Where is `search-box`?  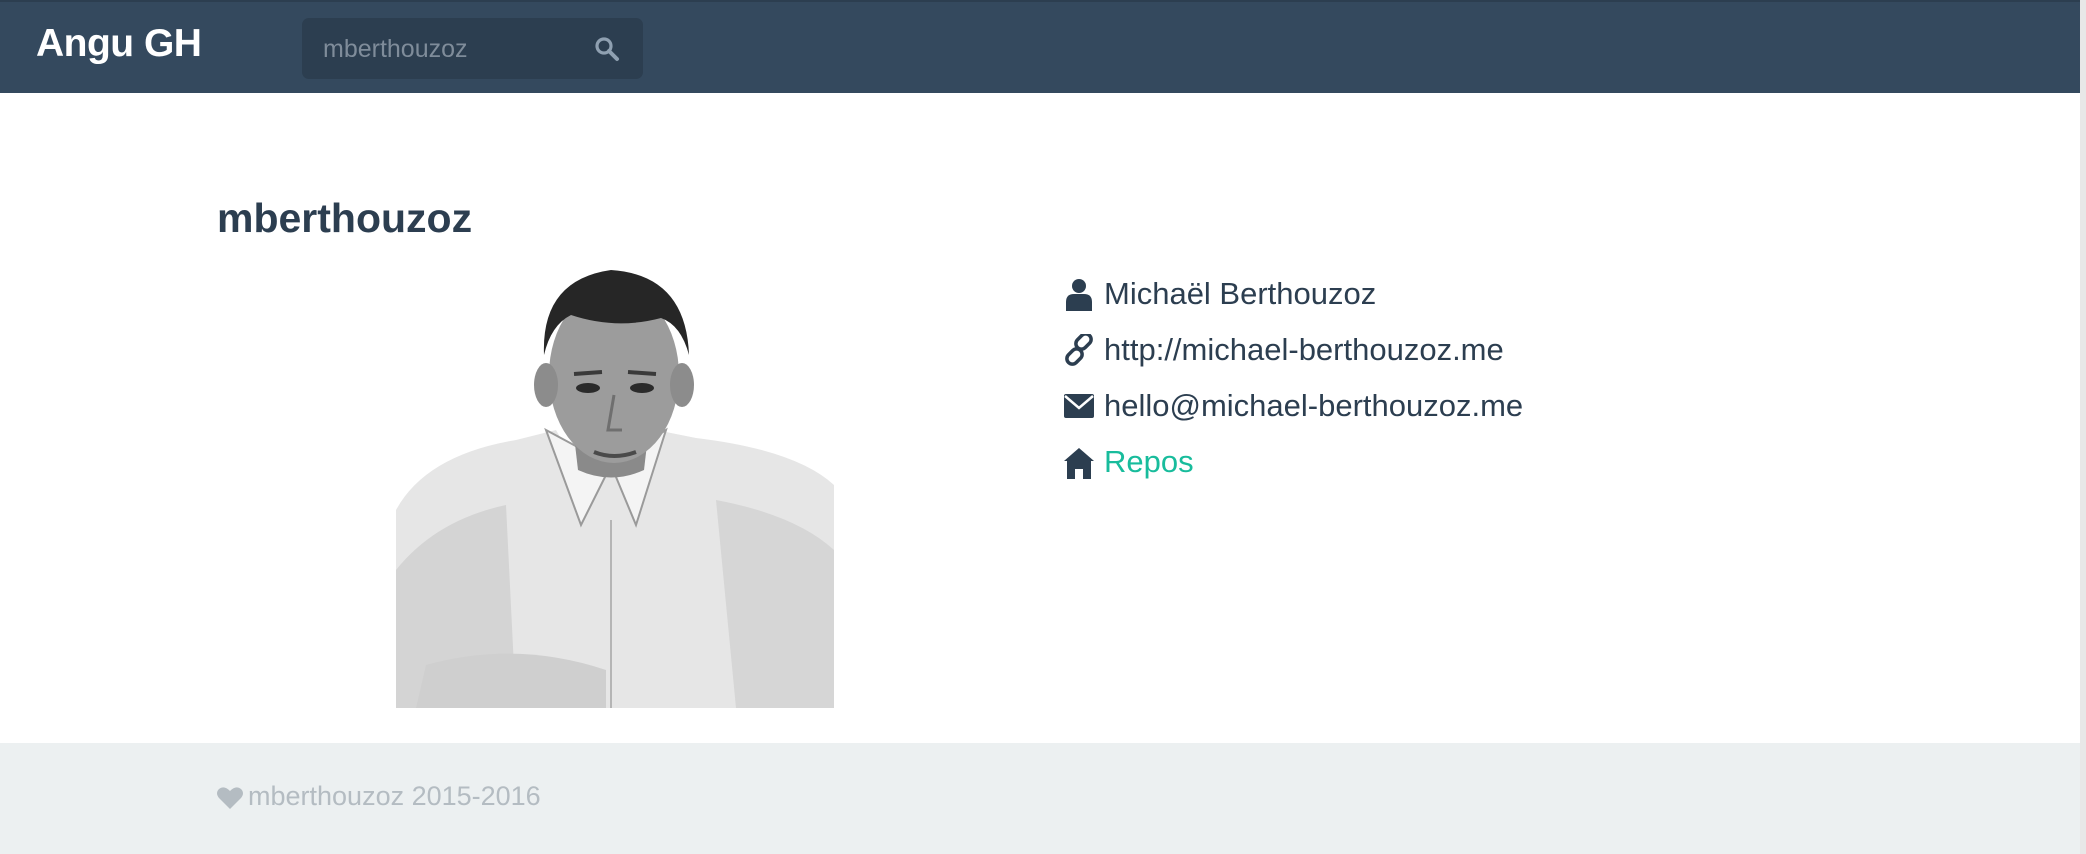 search-box is located at coordinates (472, 48).